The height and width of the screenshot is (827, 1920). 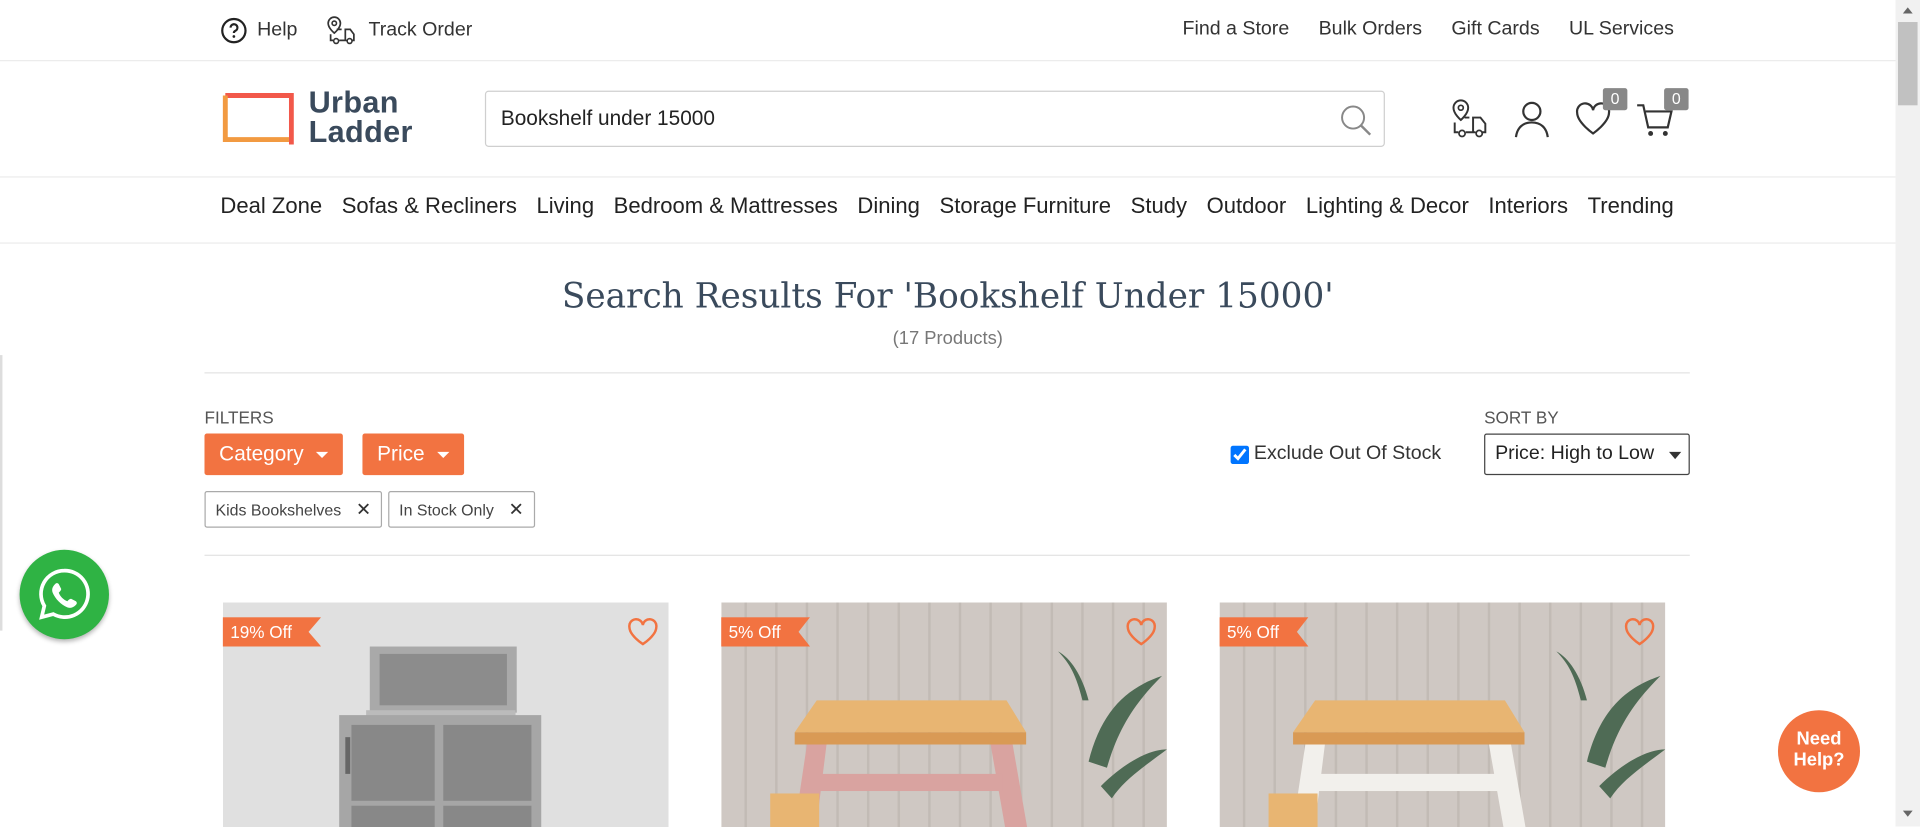 What do you see at coordinates (271, 206) in the screenshot?
I see `nav-item-deal-zone: Deal Zone` at bounding box center [271, 206].